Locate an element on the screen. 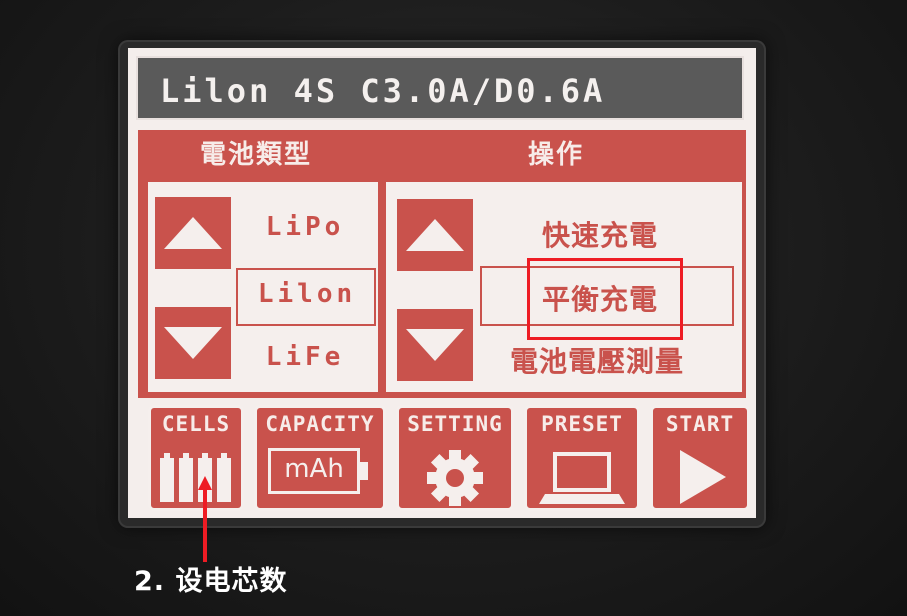 This screenshot has height=616, width=907. setting-label: SETTING is located at coordinates (455, 424).